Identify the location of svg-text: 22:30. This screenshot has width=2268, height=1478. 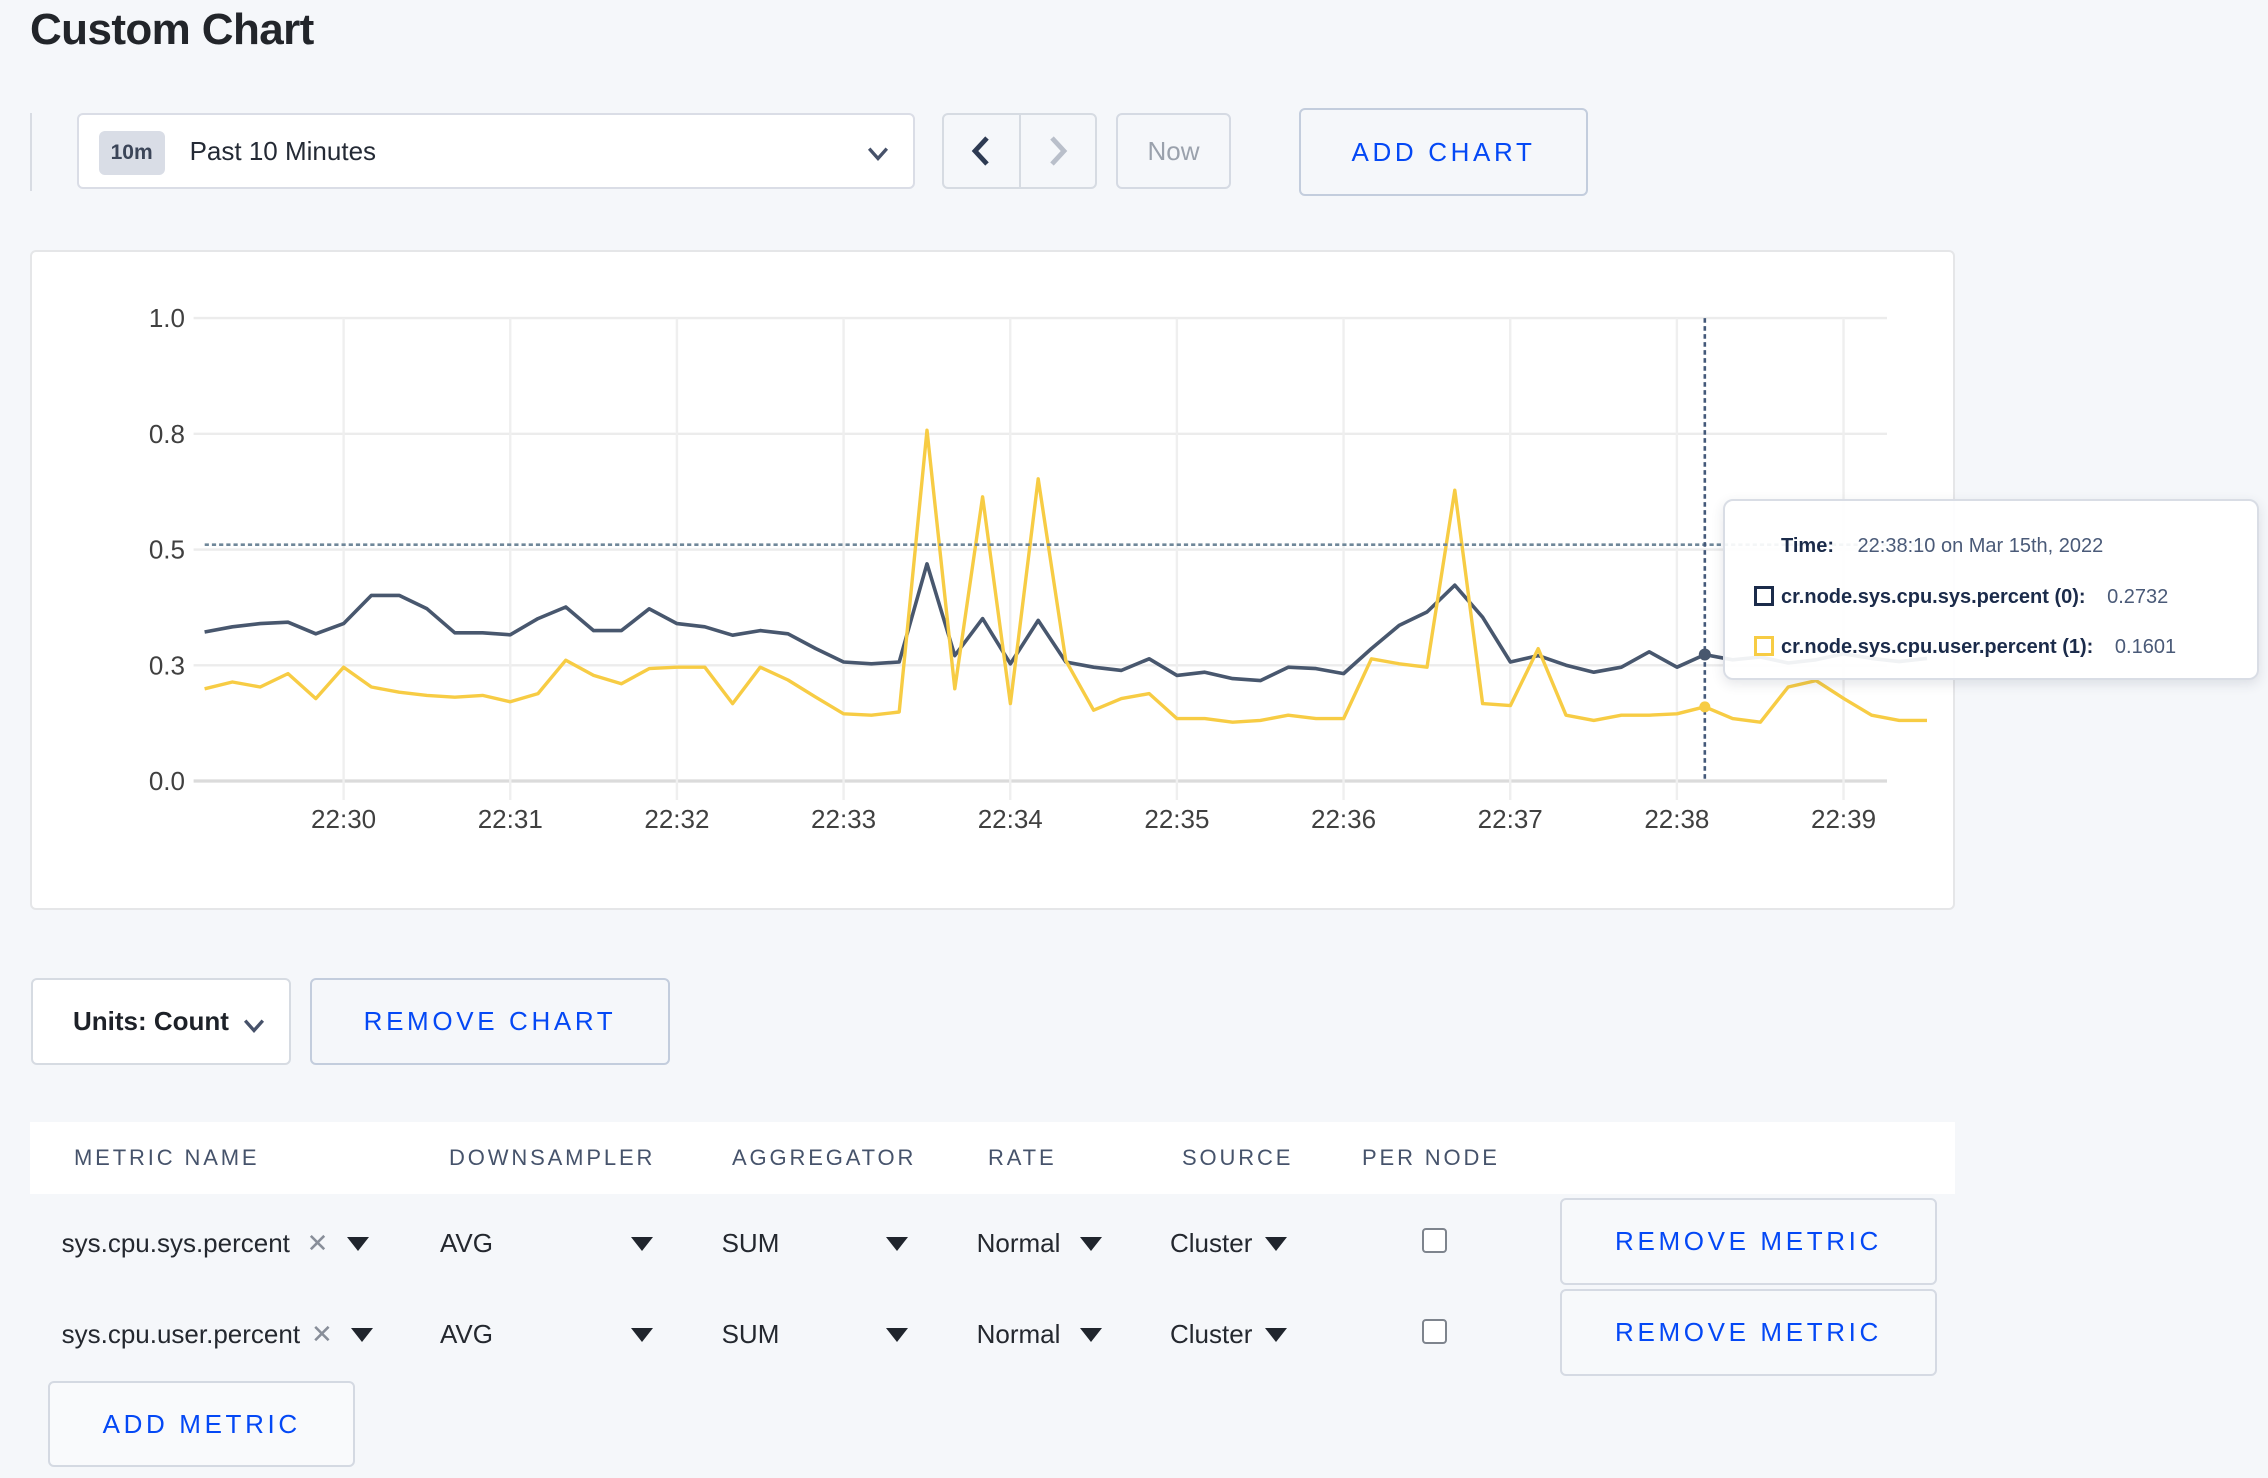
(343, 819).